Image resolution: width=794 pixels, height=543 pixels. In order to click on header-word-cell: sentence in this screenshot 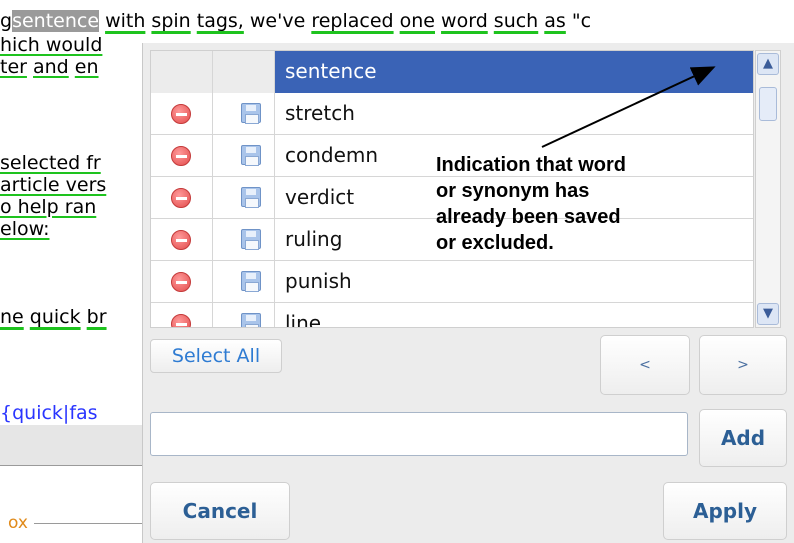, I will do `click(514, 72)`.